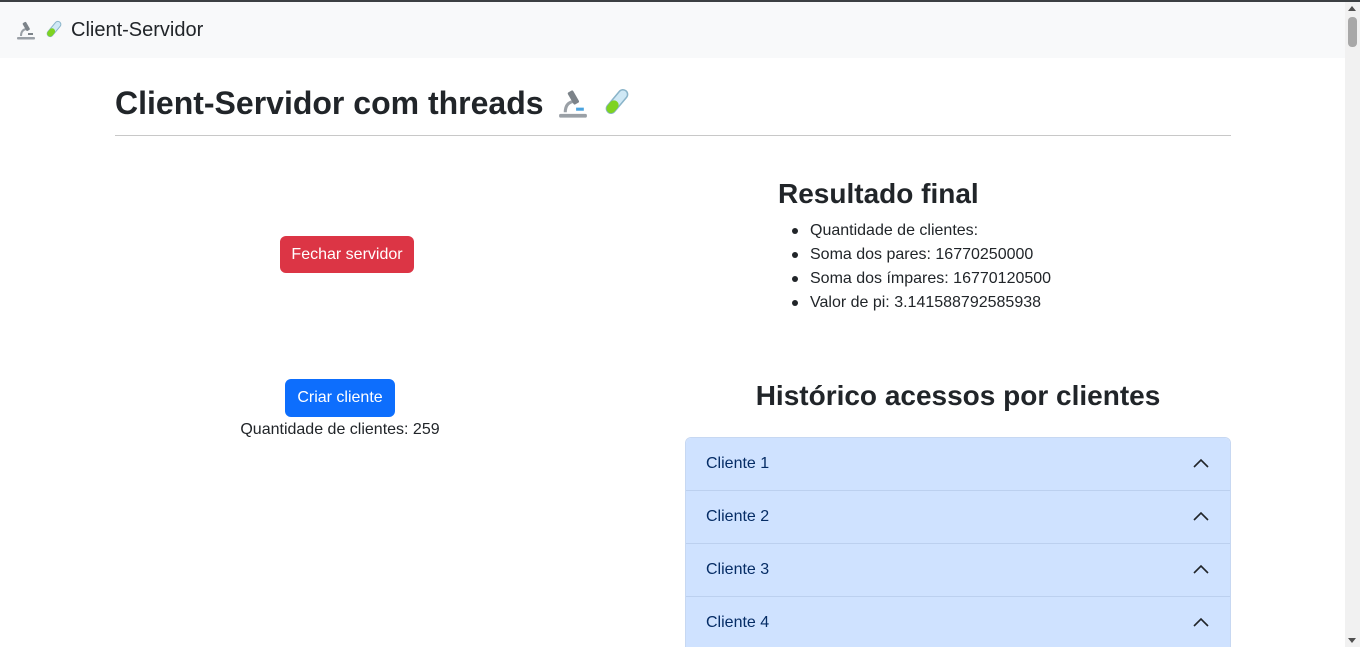 The width and height of the screenshot is (1360, 647). Describe the element at coordinates (738, 516) in the screenshot. I see `accordion-item-label: Cliente 2` at that location.